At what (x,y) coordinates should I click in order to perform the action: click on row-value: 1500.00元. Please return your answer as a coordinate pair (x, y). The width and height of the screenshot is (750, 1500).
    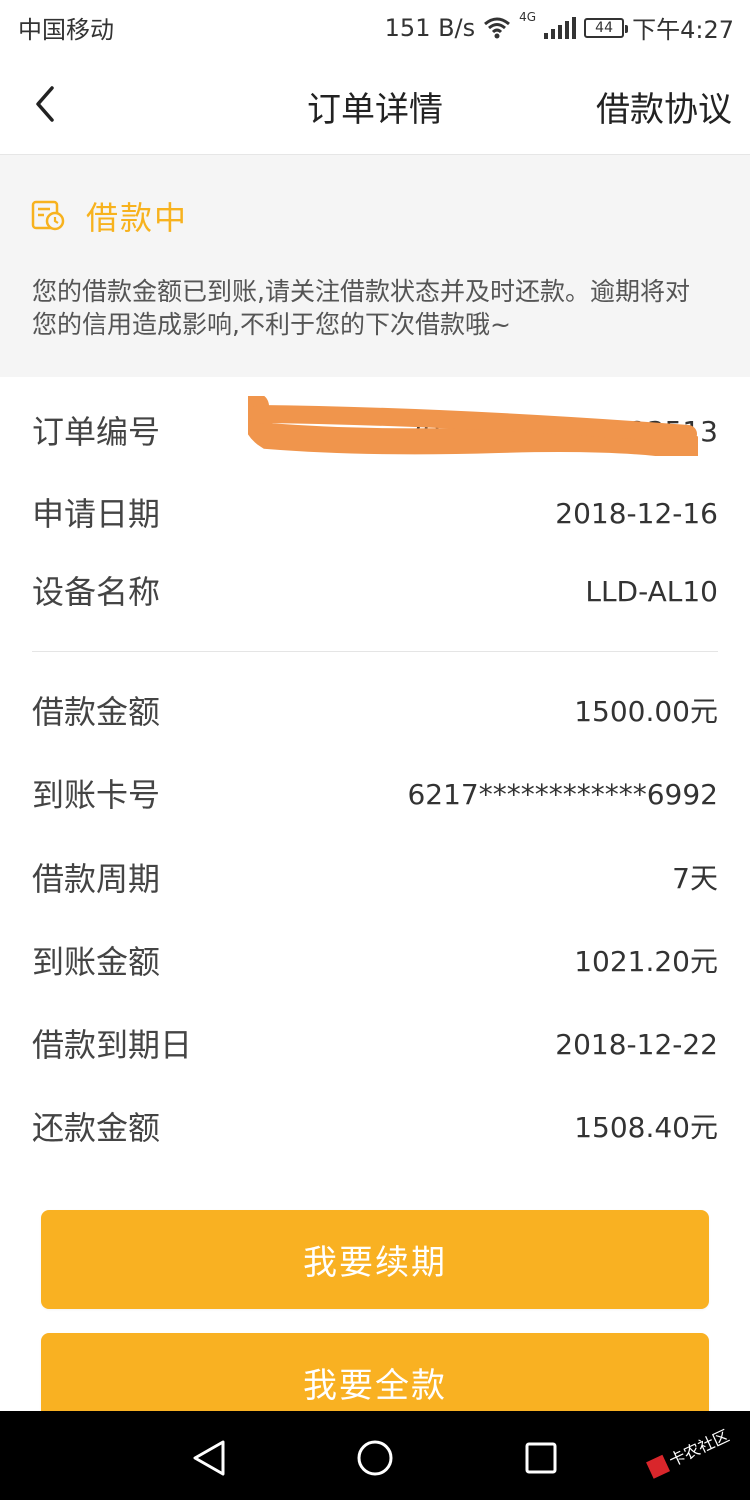
    Looking at the image, I should click on (646, 711).